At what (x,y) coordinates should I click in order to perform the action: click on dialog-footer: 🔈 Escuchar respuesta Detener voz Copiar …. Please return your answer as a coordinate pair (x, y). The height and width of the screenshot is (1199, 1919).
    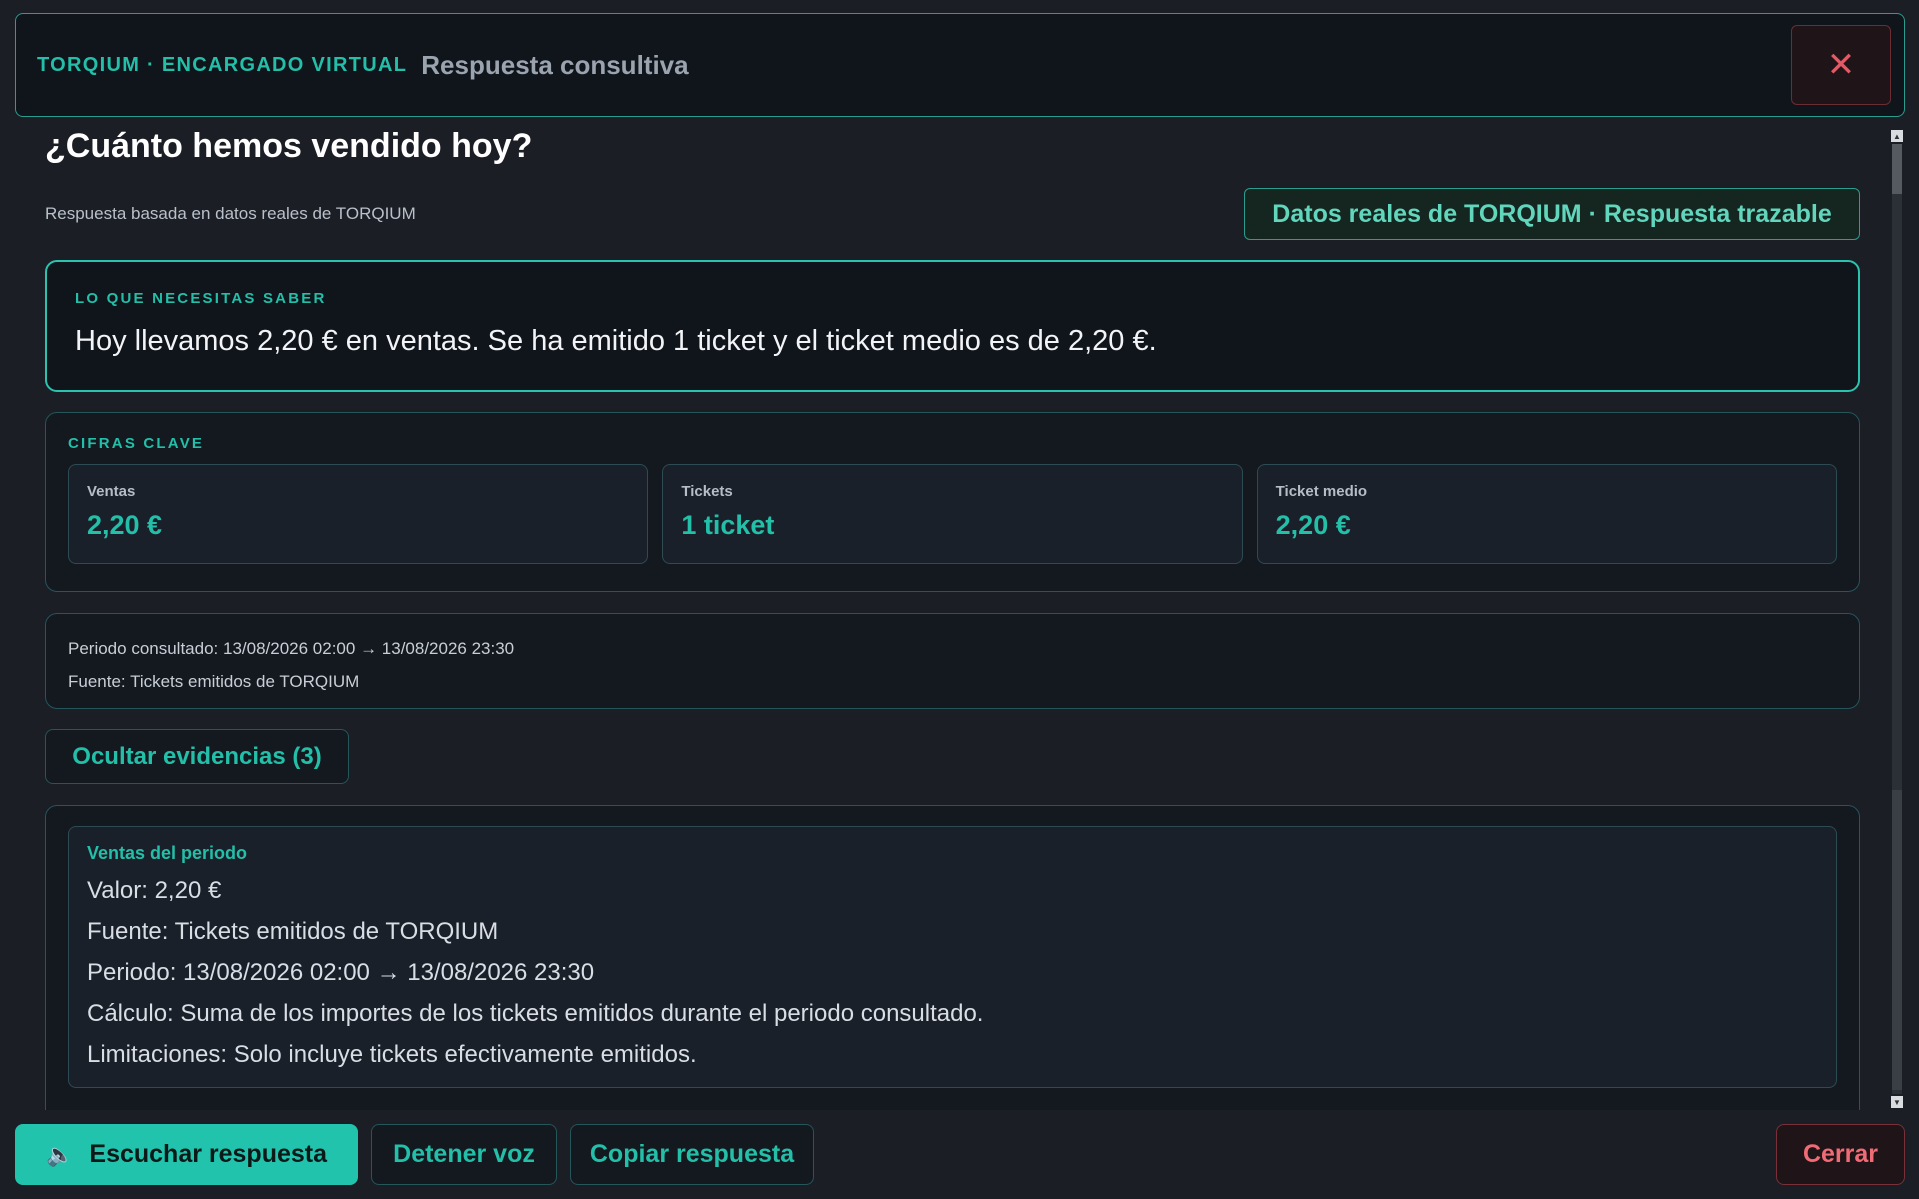
    Looking at the image, I should click on (959, 1154).